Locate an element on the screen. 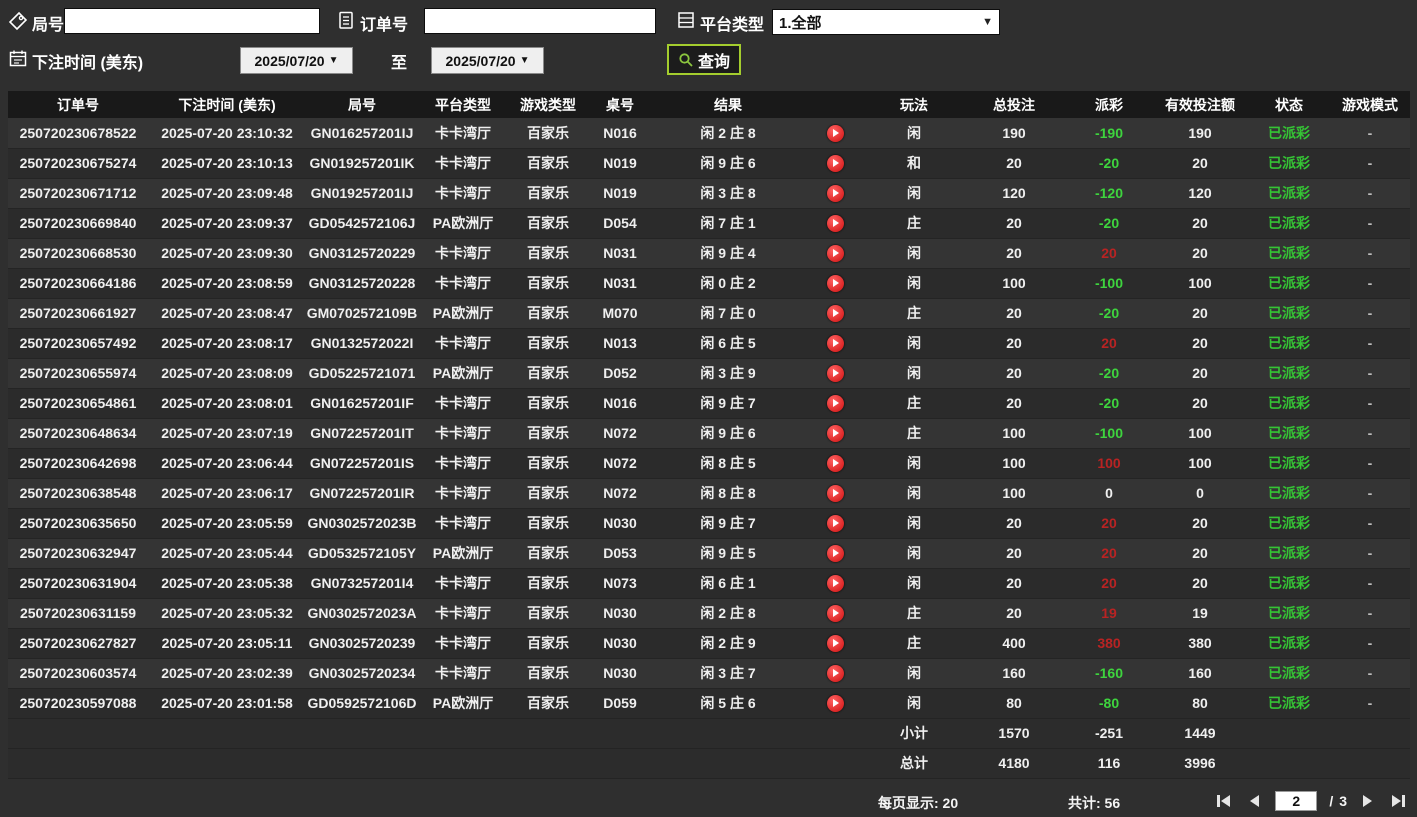 This screenshot has width=1417, height=817. cell-bet-time: 2025-07-20 23:07:19 is located at coordinates (227, 433).